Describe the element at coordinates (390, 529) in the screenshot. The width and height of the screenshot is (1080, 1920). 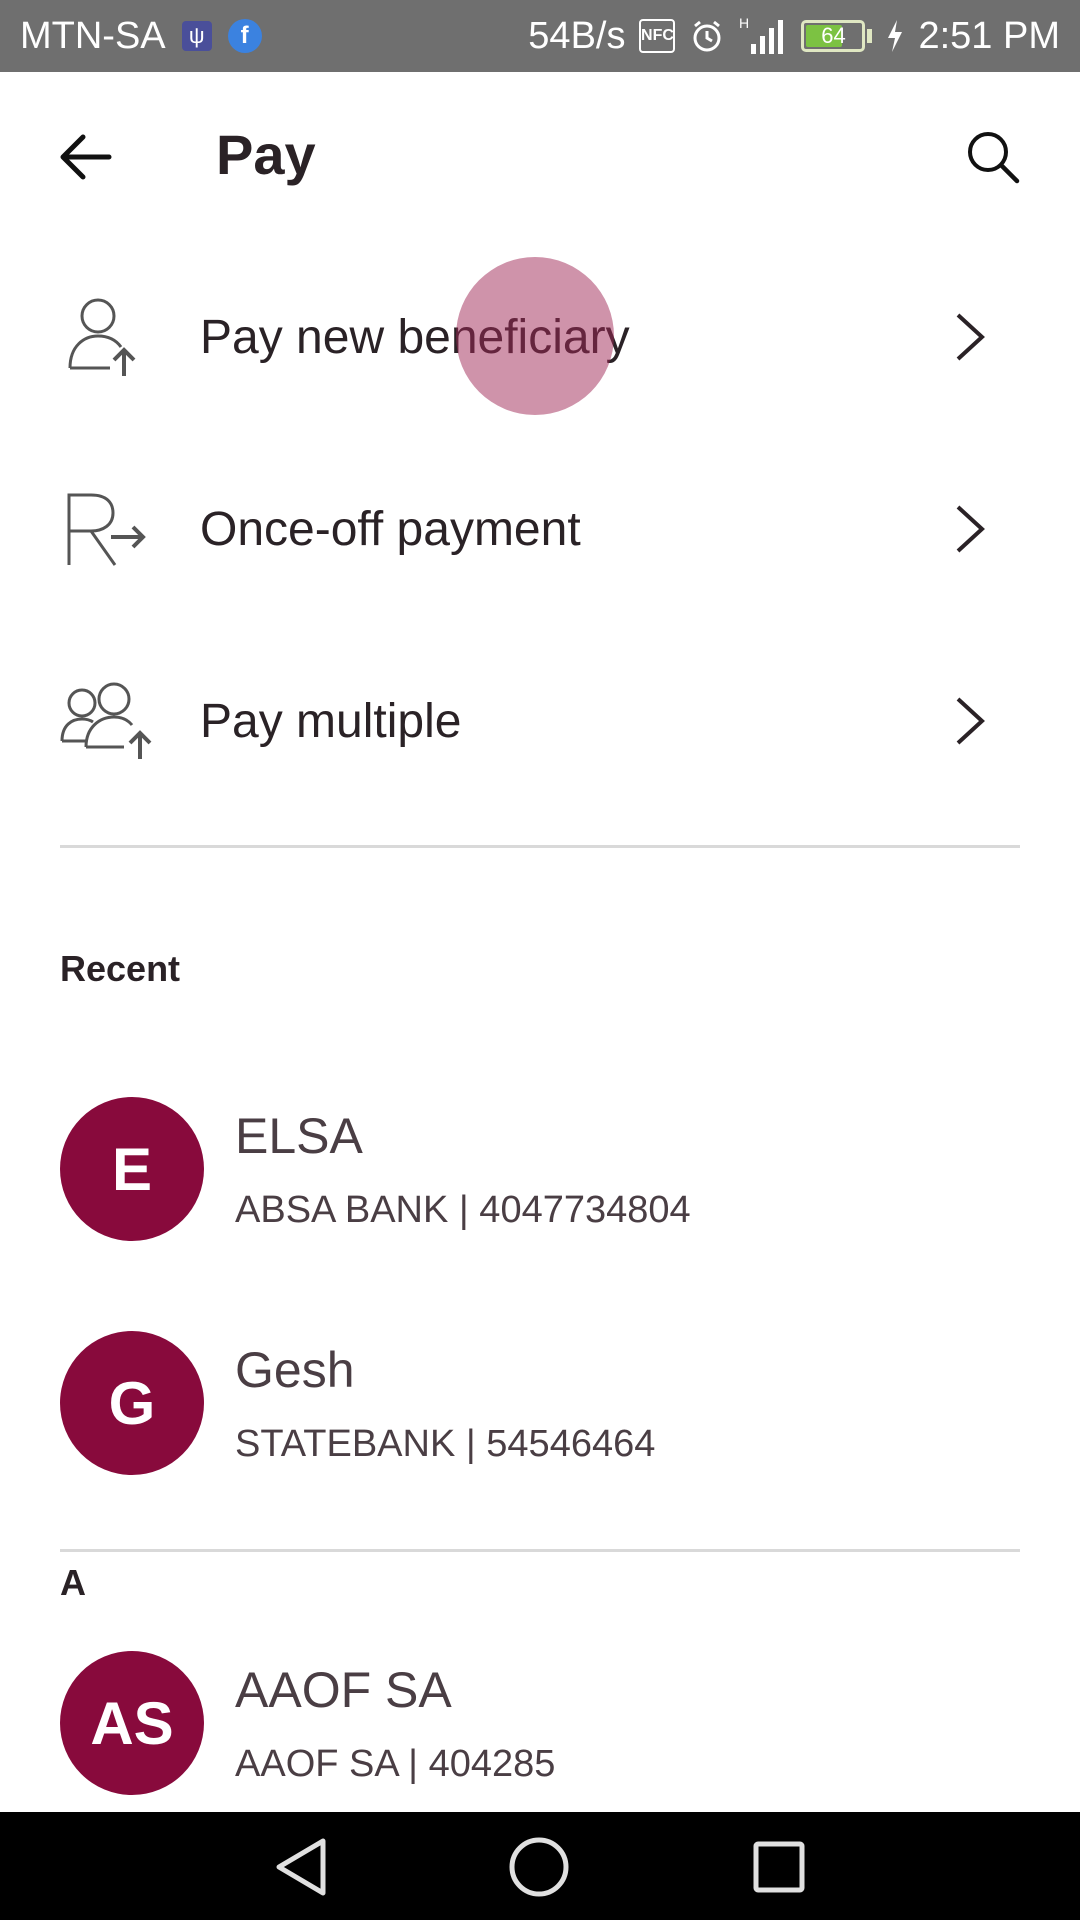
I see `action-label: Once-off payment` at that location.